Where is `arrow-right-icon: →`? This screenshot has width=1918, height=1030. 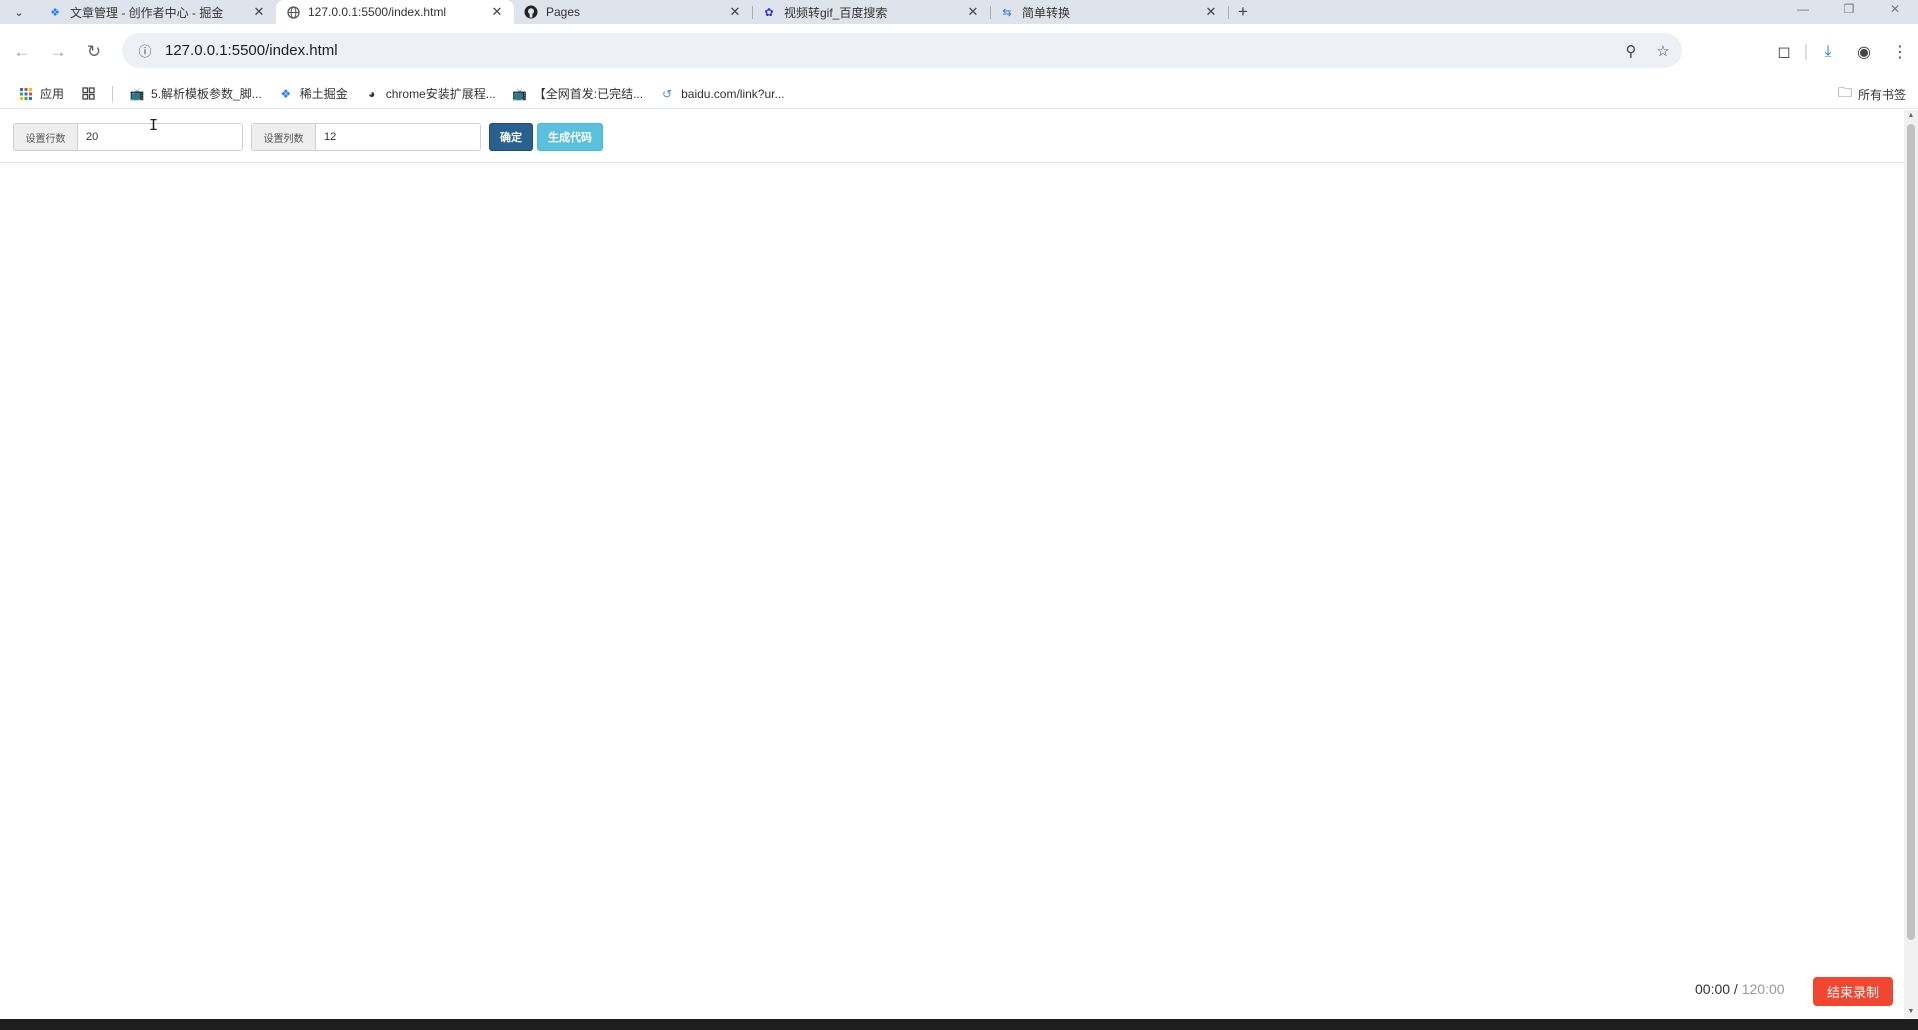
arrow-right-icon: → is located at coordinates (58, 51).